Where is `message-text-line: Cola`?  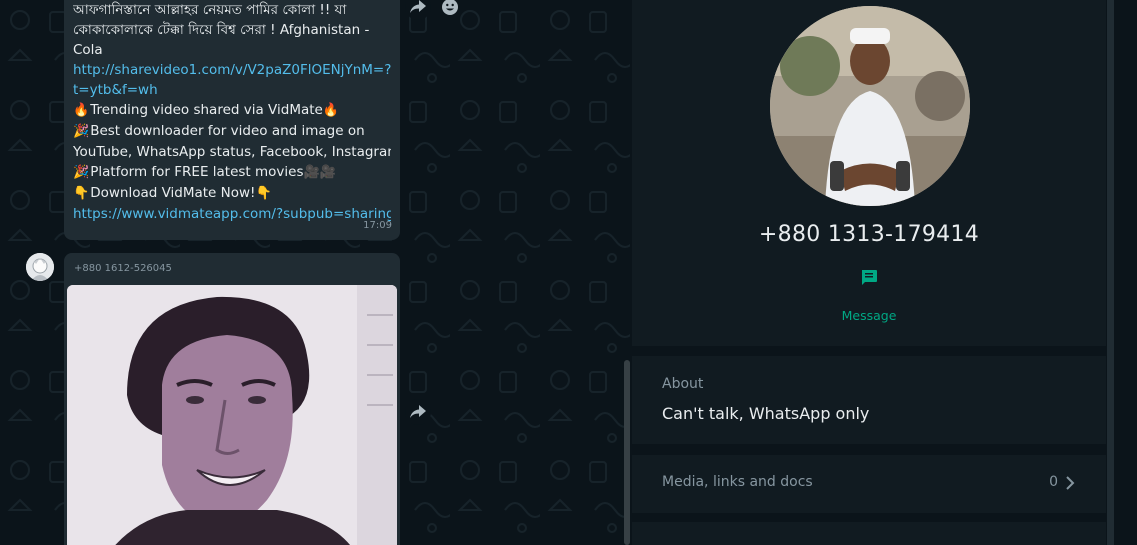
message-text-line: Cola is located at coordinates (88, 50).